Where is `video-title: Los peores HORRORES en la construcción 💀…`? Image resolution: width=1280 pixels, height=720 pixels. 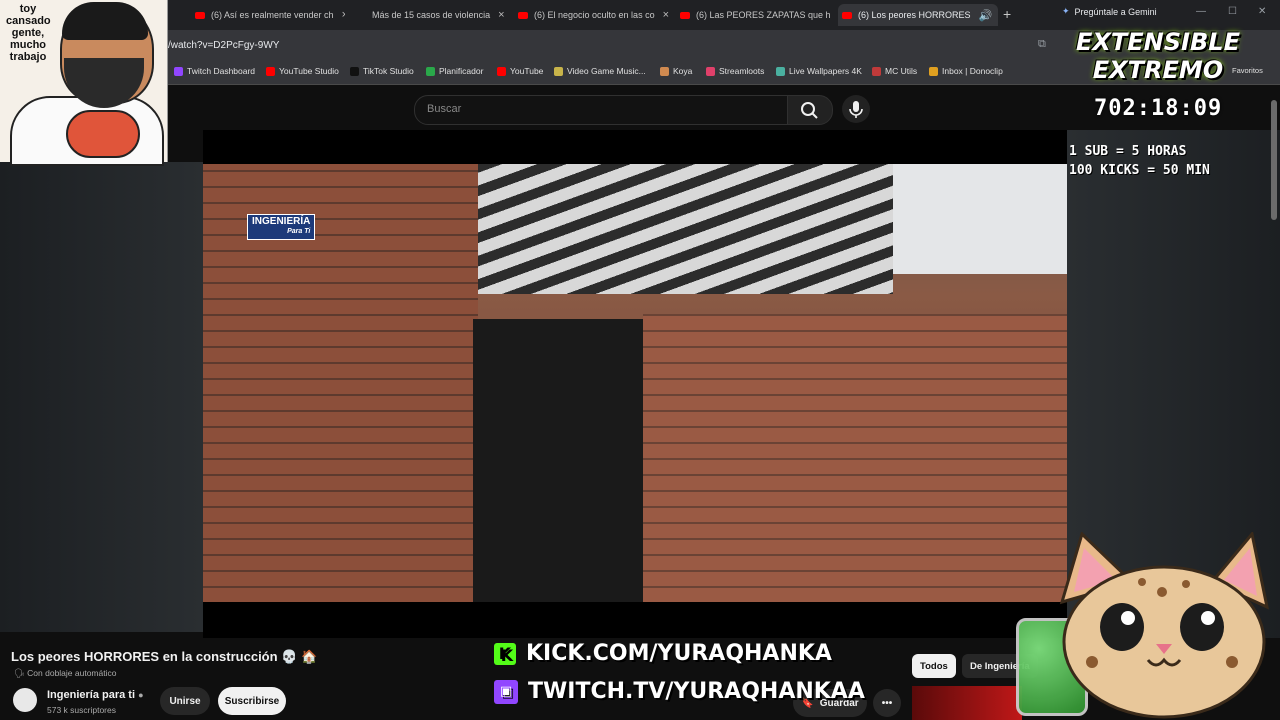
video-title: Los peores HORRORES en la construcción 💀… is located at coordinates (164, 656).